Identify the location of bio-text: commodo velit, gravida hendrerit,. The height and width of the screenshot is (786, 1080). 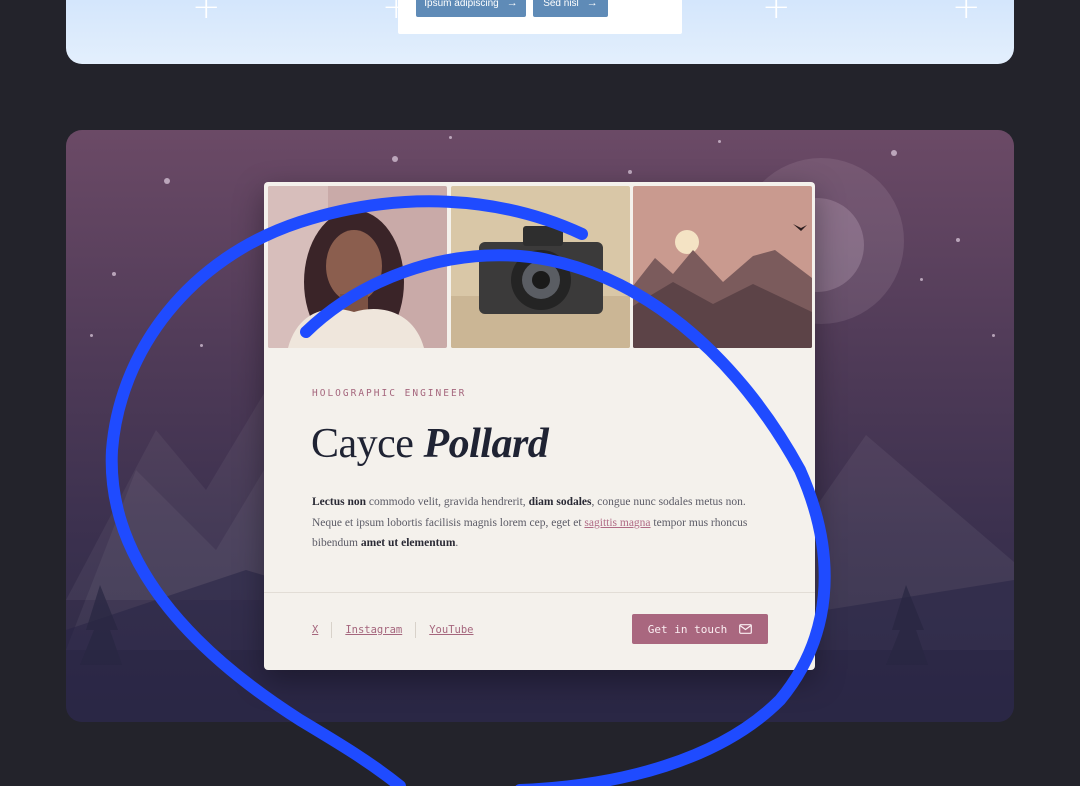
(447, 502).